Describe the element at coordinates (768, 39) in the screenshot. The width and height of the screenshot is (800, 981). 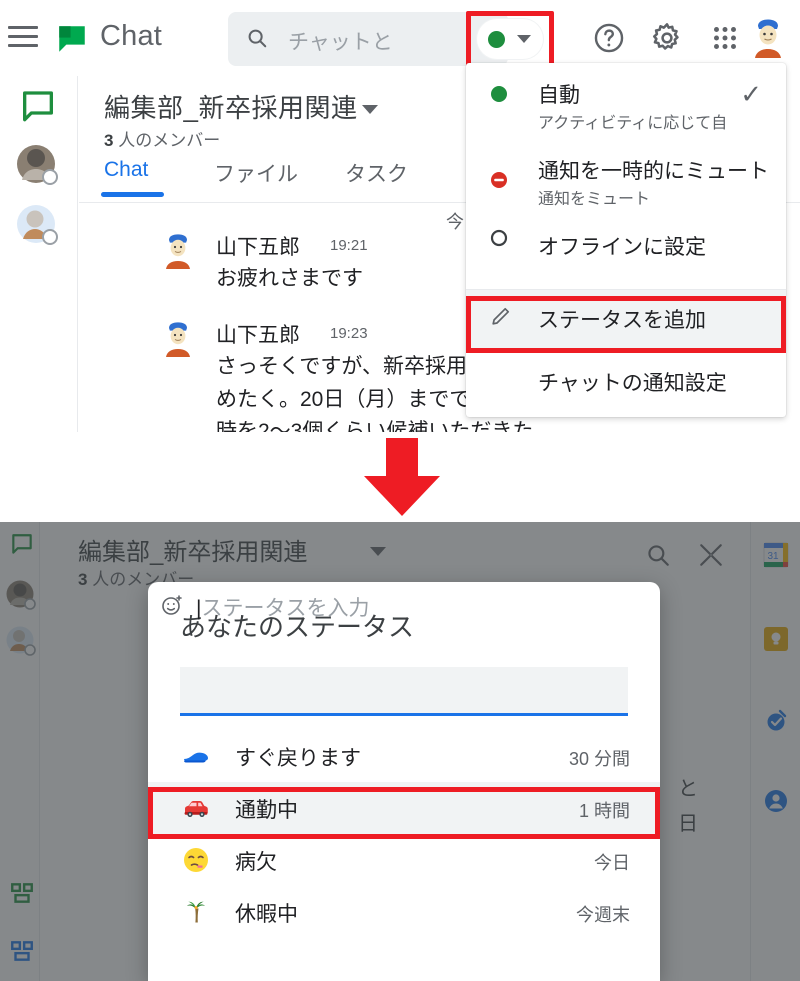
I see `account-avatar` at that location.